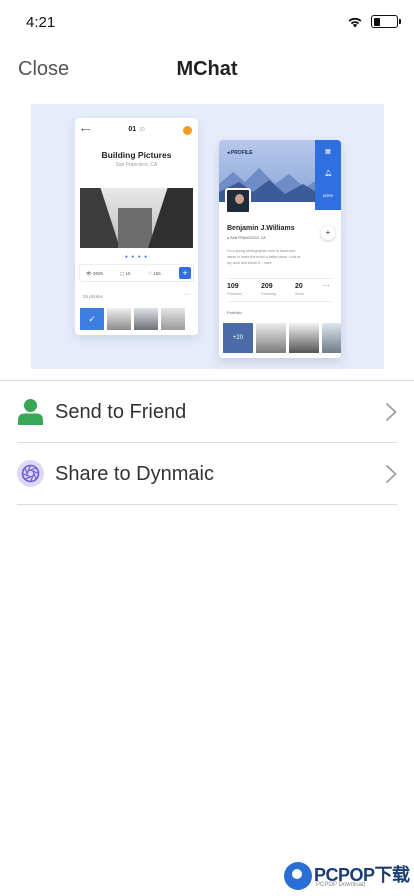 Image resolution: width=414 pixels, height=896 pixels. What do you see at coordinates (207, 22) in the screenshot?
I see `status-bar: 4:21` at bounding box center [207, 22].